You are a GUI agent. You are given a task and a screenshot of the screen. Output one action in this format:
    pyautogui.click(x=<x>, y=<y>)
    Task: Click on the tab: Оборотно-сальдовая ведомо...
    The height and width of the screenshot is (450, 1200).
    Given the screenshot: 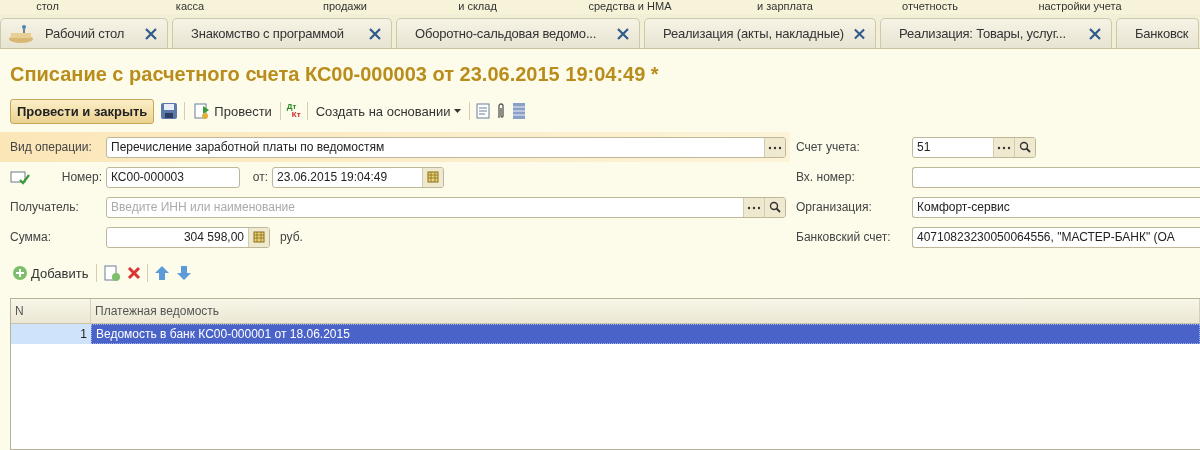 What is the action you would take?
    pyautogui.click(x=518, y=33)
    